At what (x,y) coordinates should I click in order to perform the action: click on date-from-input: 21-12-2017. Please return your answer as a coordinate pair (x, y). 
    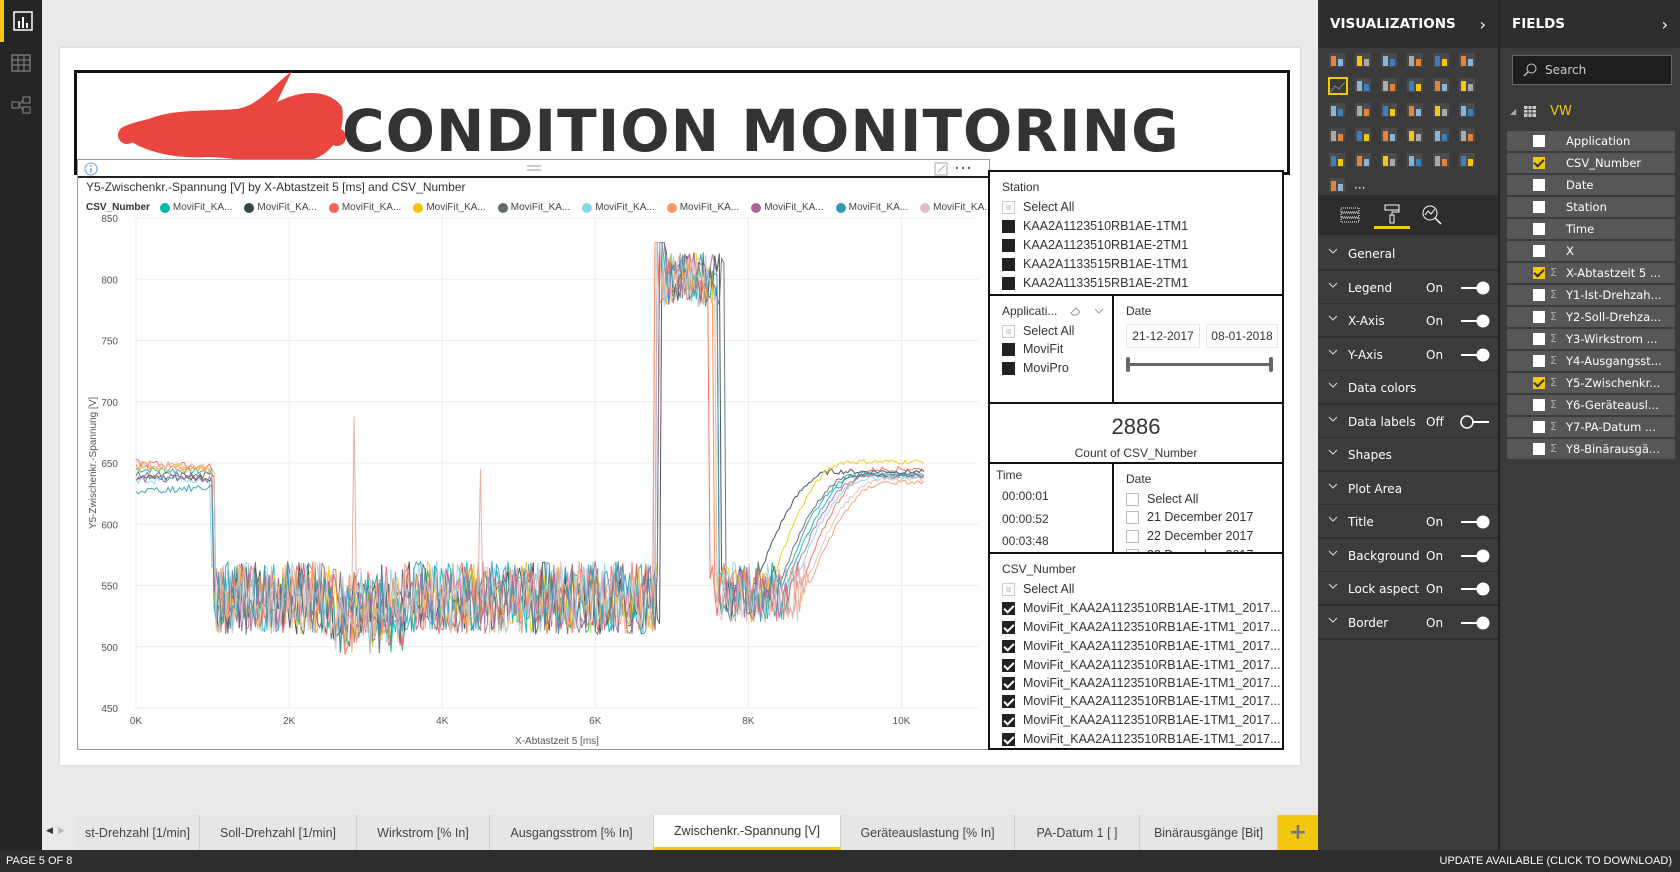
    Looking at the image, I should click on (1163, 336).